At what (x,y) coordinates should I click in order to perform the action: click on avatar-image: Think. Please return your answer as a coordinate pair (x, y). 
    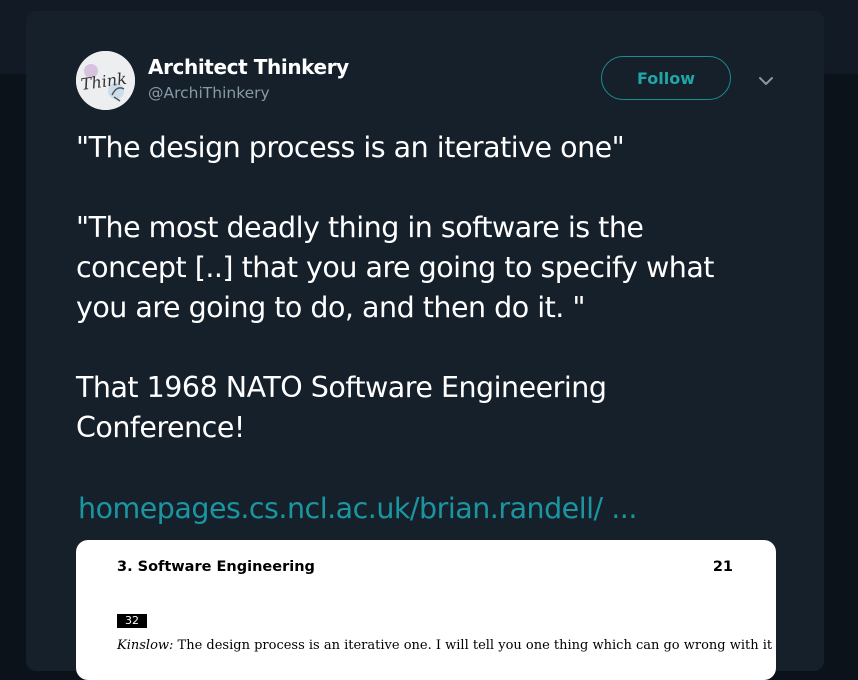
    Looking at the image, I should click on (105, 80).